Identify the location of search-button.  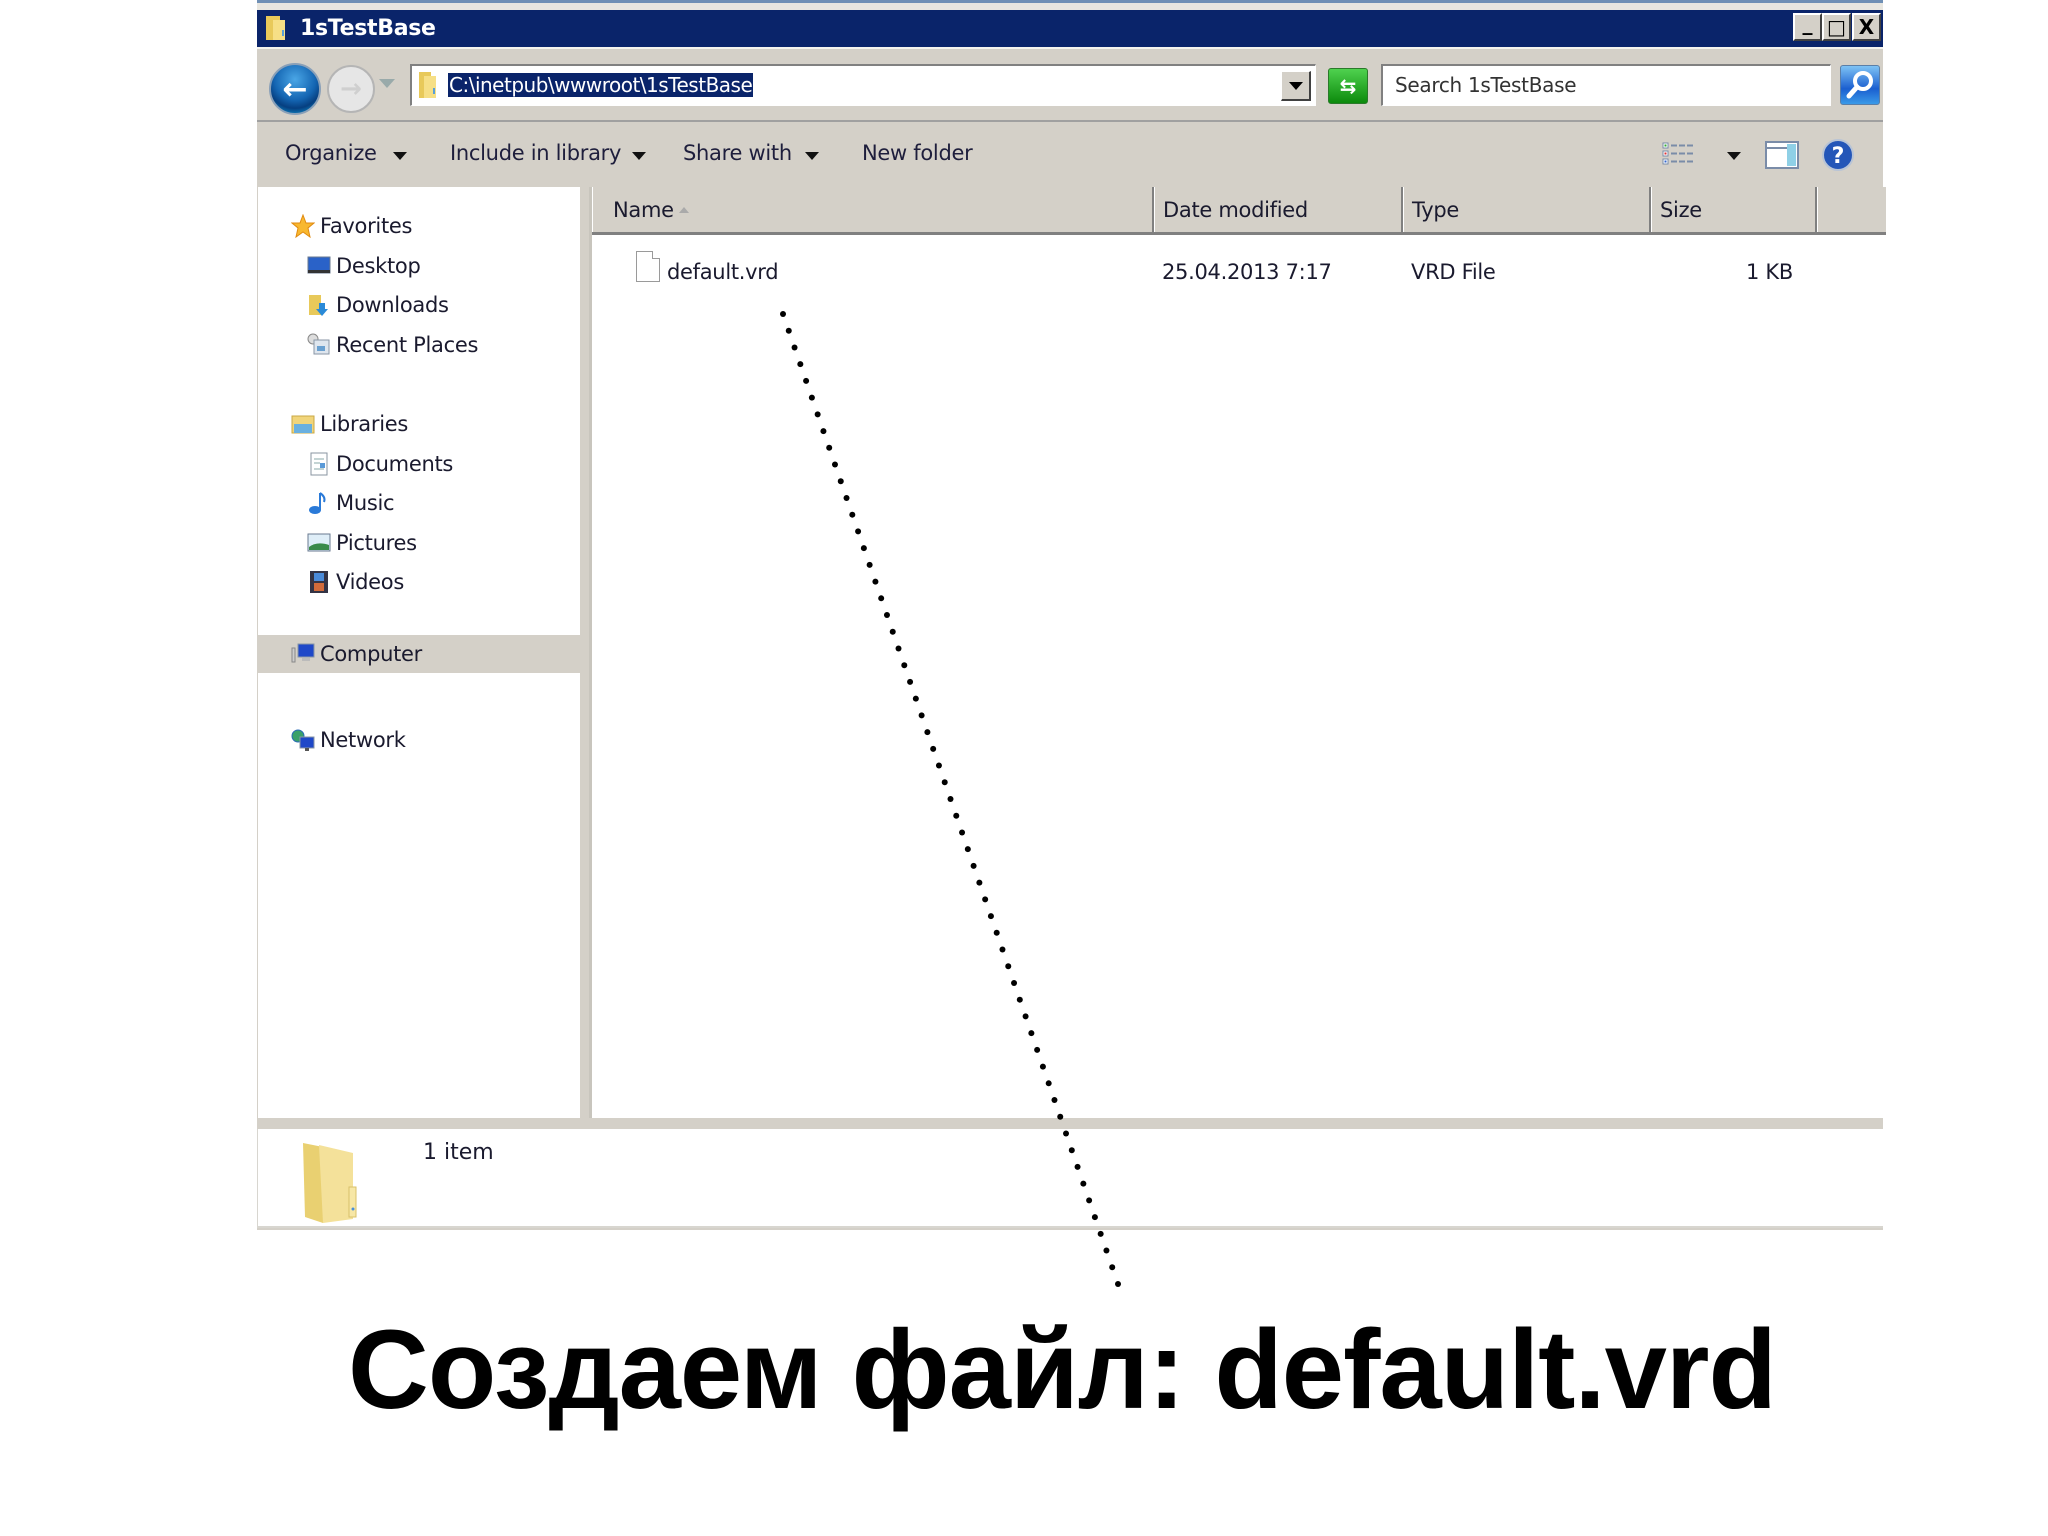
(1860, 85).